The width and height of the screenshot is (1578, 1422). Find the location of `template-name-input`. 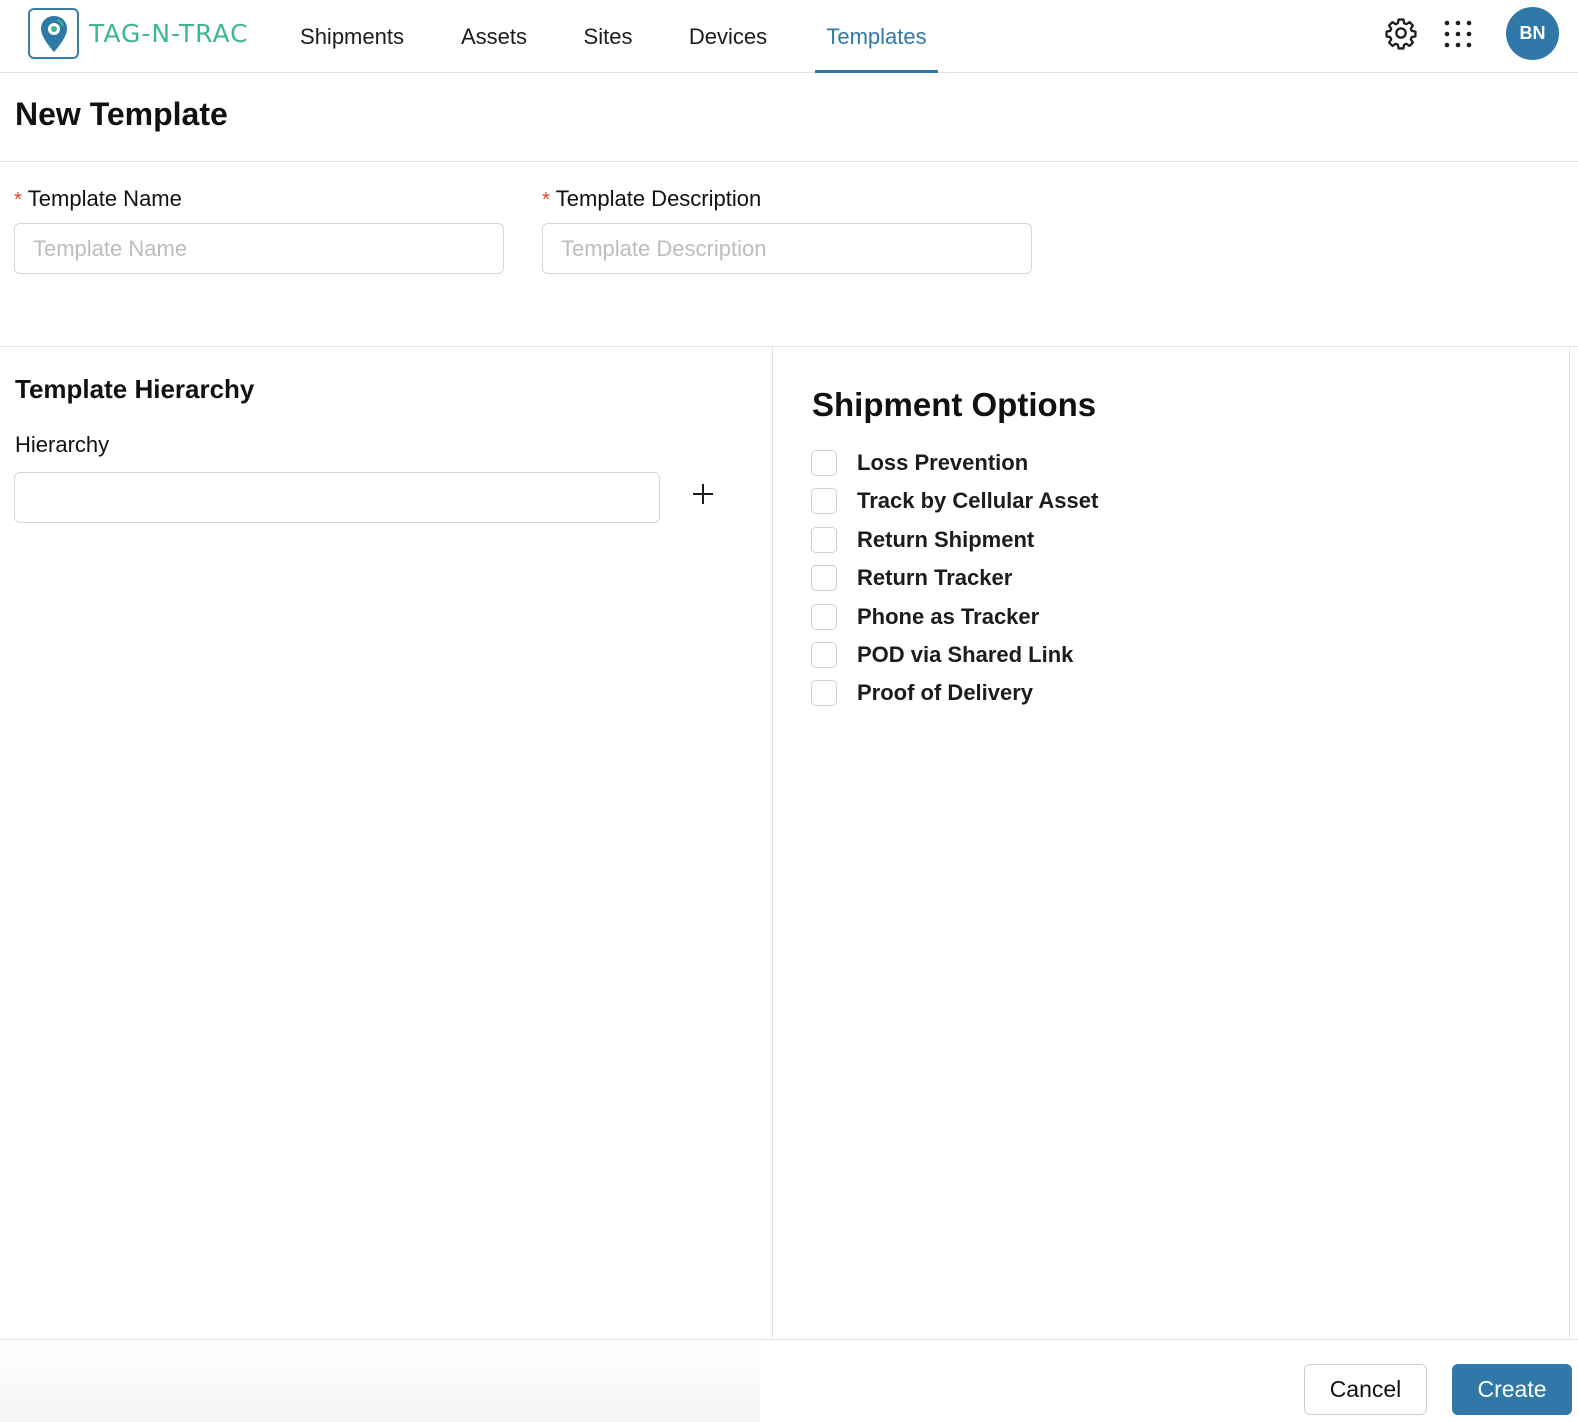

template-name-input is located at coordinates (259, 248).